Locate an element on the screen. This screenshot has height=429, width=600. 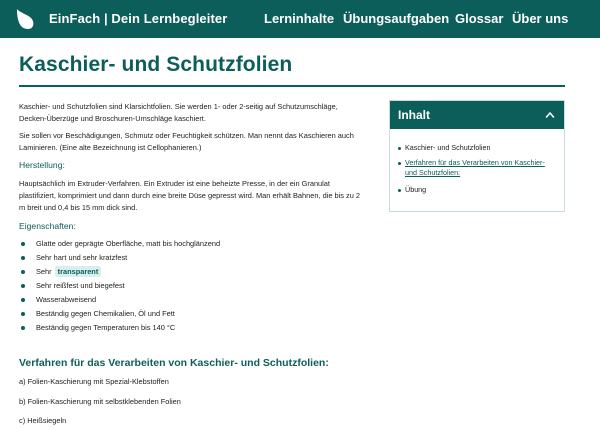
chevron-up-icon is located at coordinates (550, 115).